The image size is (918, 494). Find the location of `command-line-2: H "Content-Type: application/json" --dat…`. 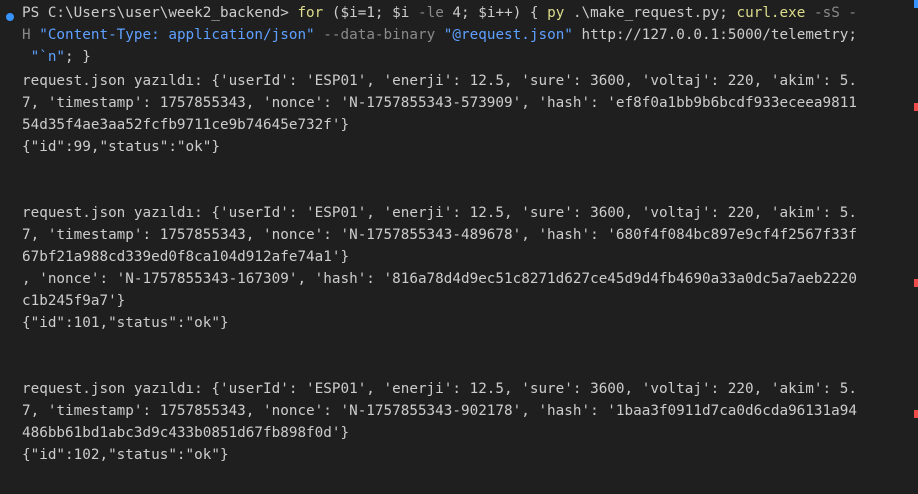

command-line-2: H "Content-Type: application/json" --dat… is located at coordinates (439, 35).